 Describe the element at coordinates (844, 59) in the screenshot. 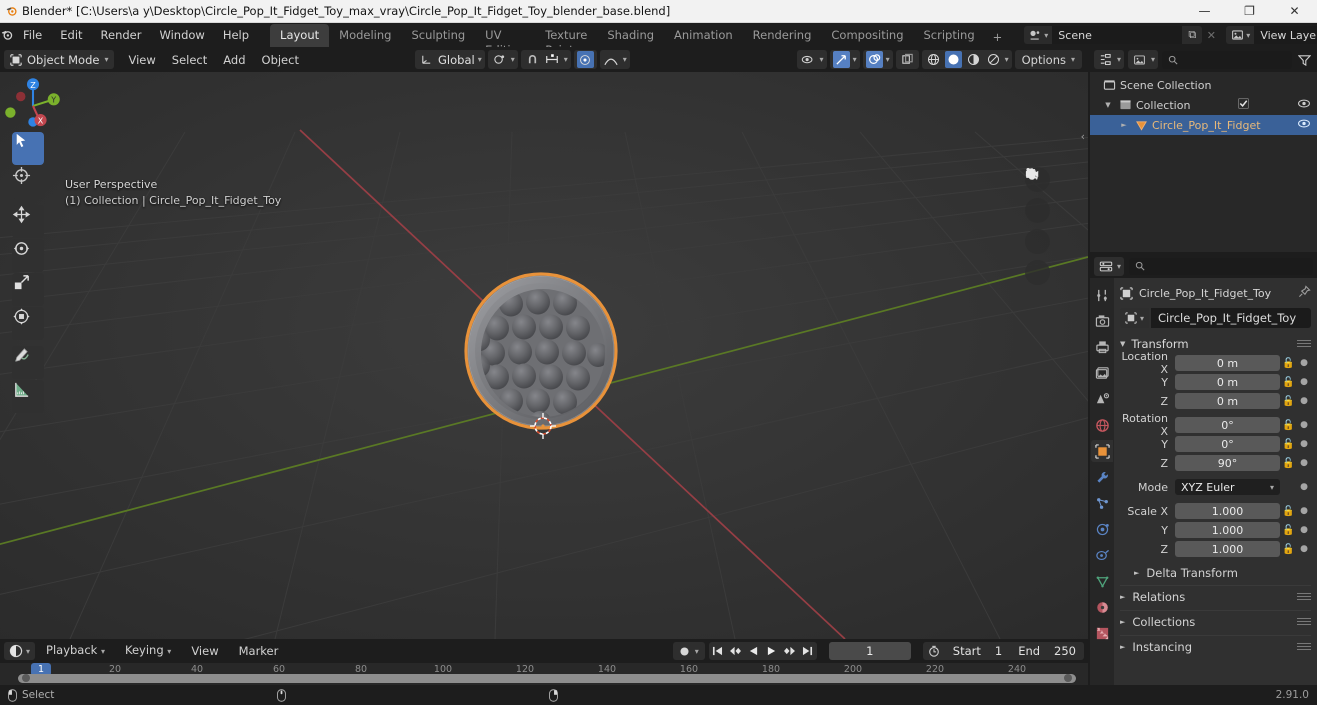

I see `gizmo-toggle-group: ▾` at that location.